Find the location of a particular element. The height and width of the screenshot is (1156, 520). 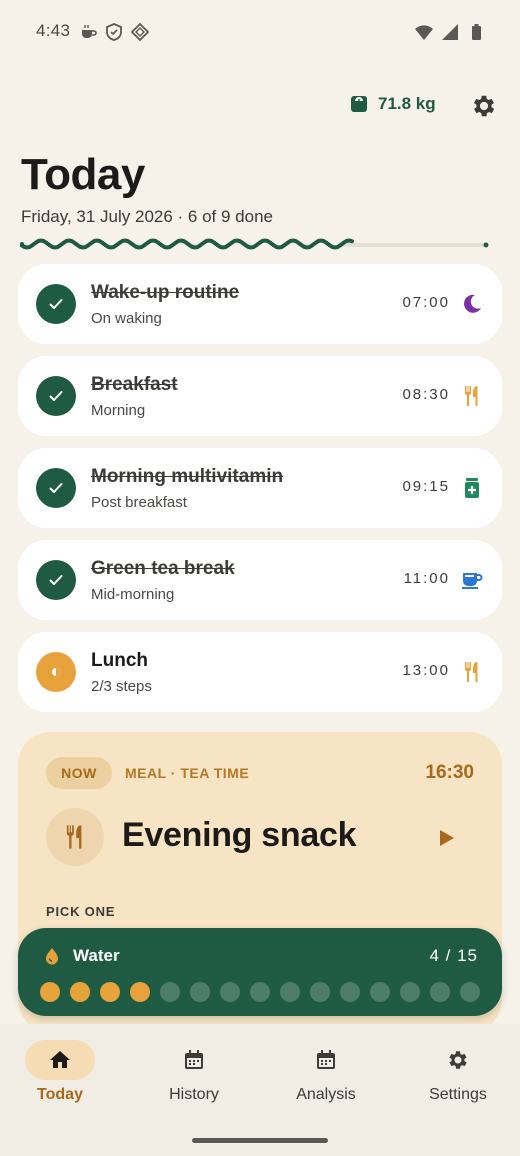

moon-icon is located at coordinates (472, 303).